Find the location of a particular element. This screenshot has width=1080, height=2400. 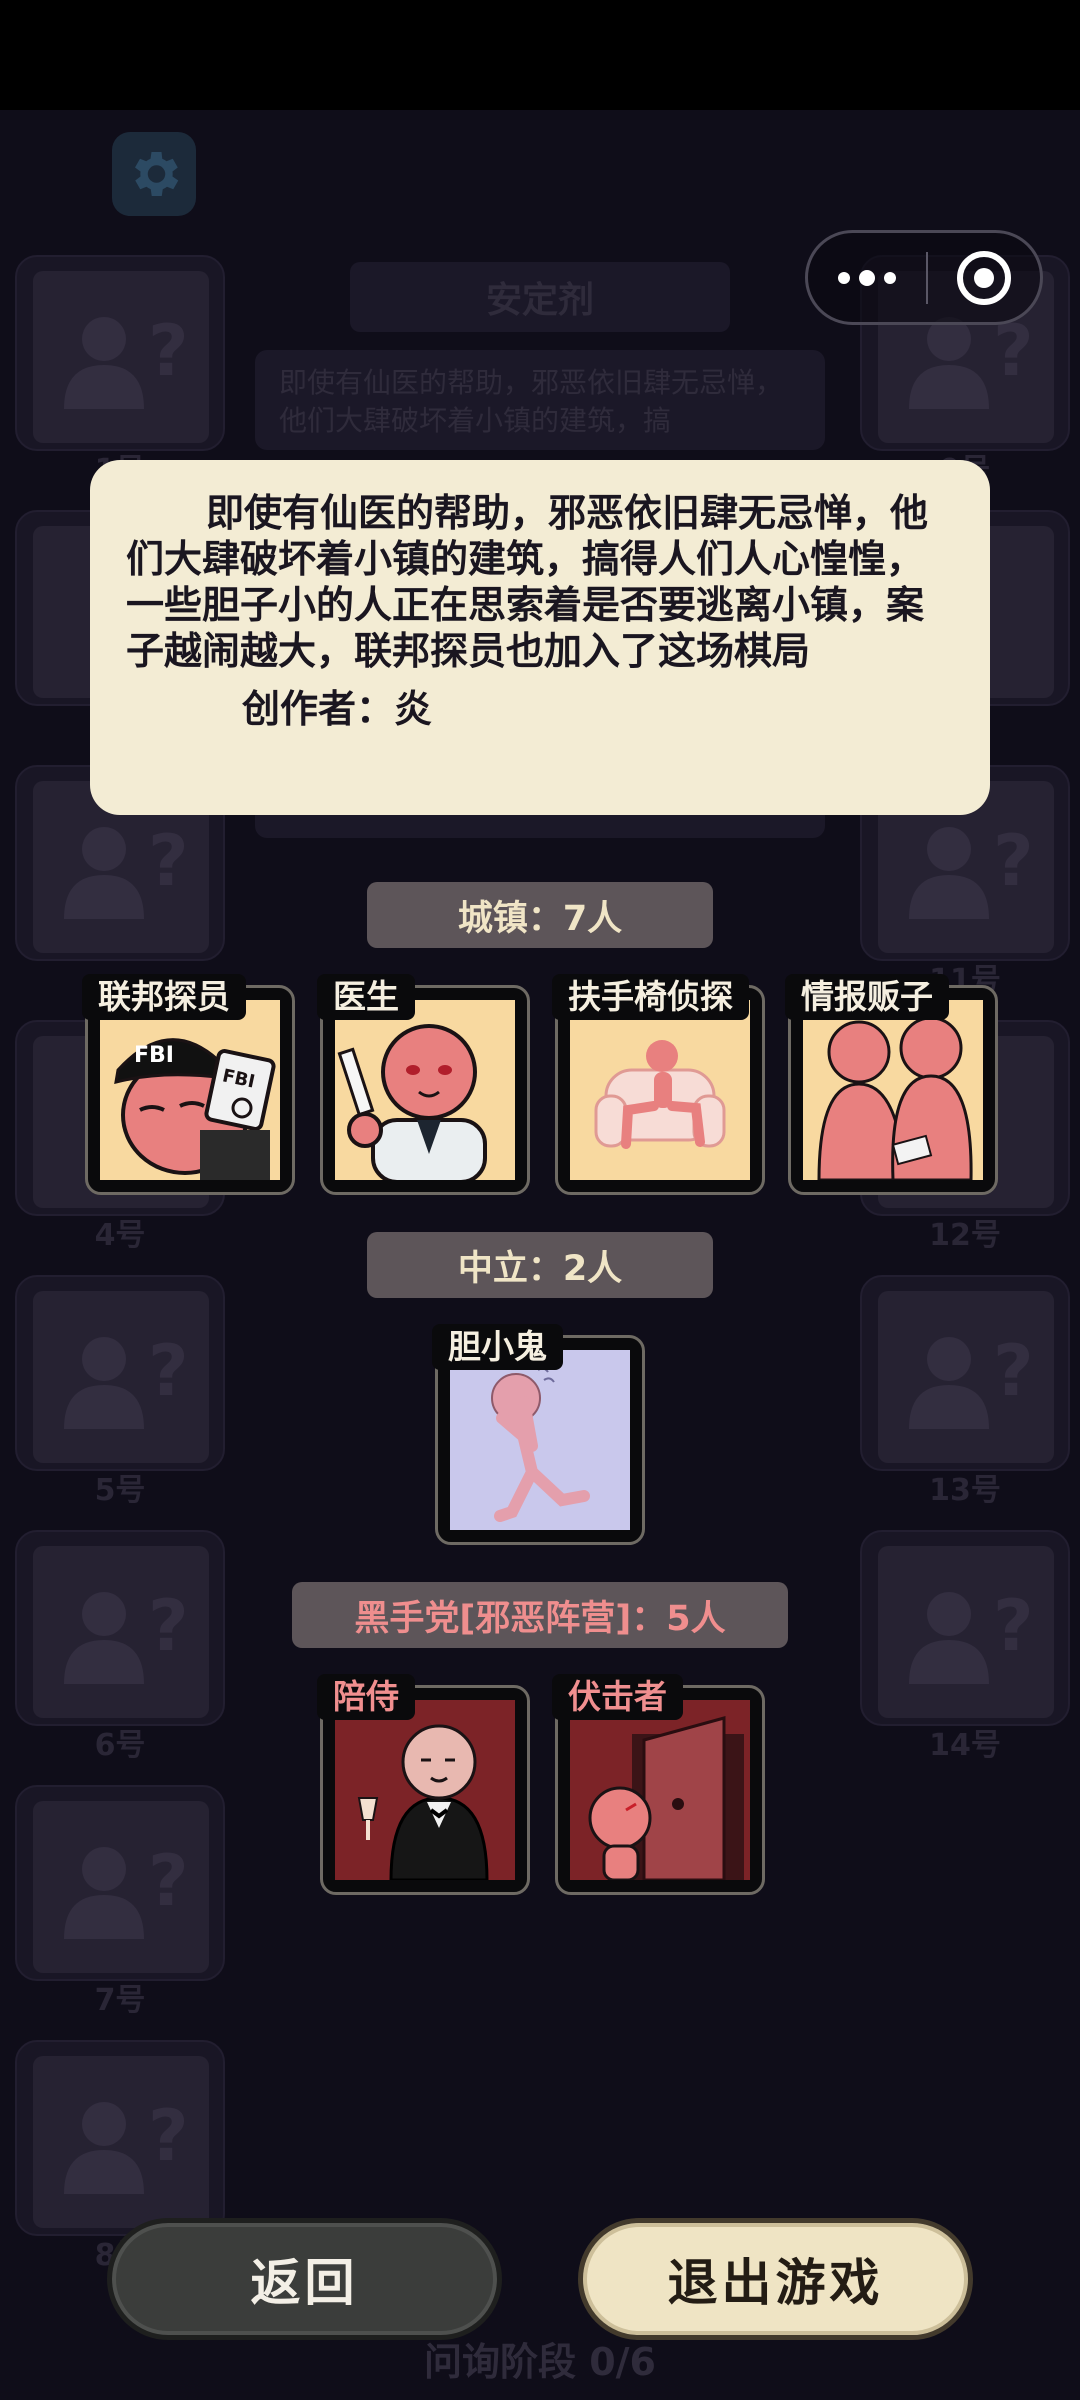

faction-header-neutral: 中立：2人 is located at coordinates (540, 1265).